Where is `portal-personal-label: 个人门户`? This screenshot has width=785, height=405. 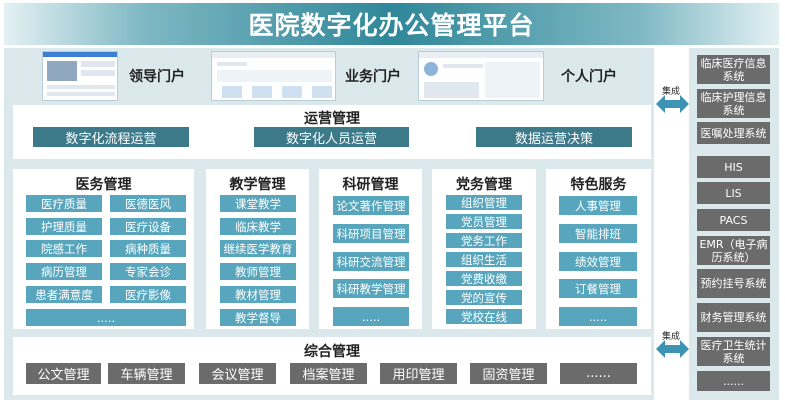
portal-personal-label: 个人门户 is located at coordinates (589, 77).